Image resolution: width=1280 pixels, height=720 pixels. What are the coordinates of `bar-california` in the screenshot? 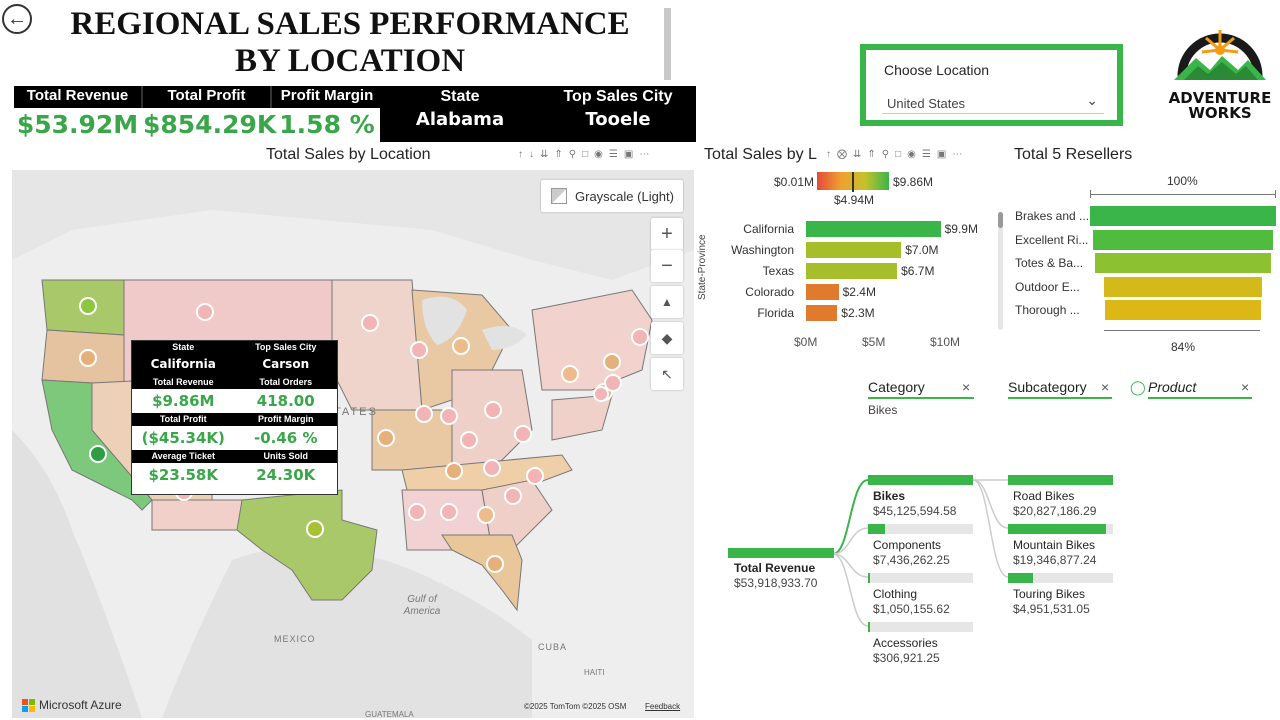 It's located at (873, 229).